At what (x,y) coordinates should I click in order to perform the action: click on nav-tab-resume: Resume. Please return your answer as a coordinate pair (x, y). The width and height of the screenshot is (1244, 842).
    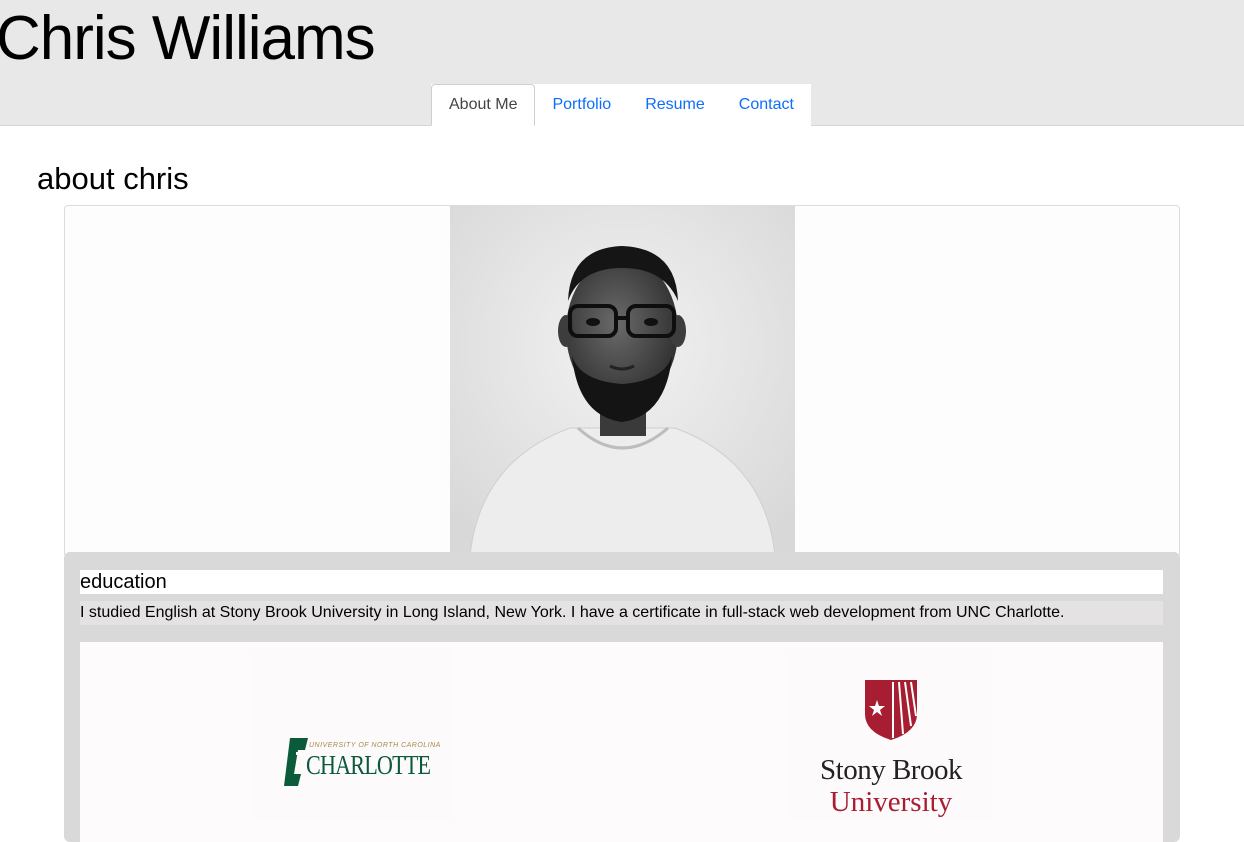
    Looking at the image, I should click on (675, 105).